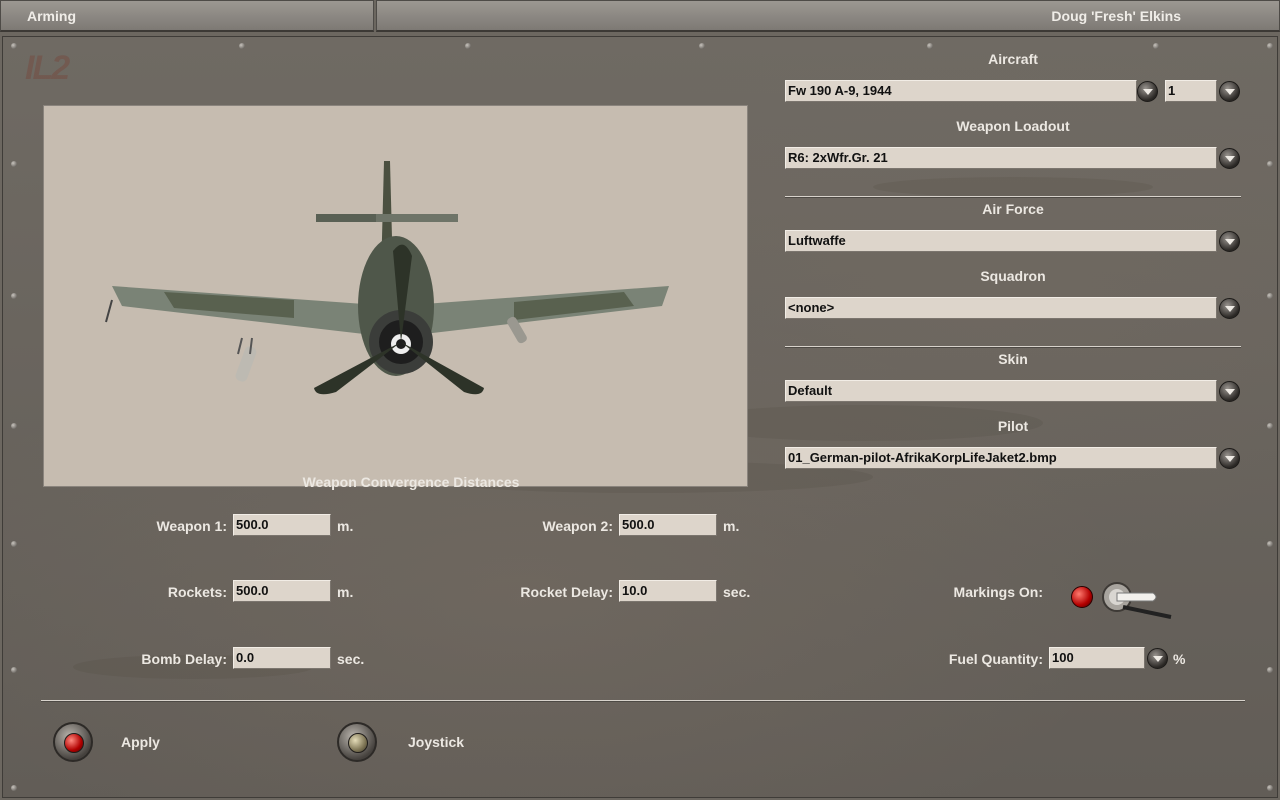  I want to click on joystick-label: Joystick, so click(436, 742).